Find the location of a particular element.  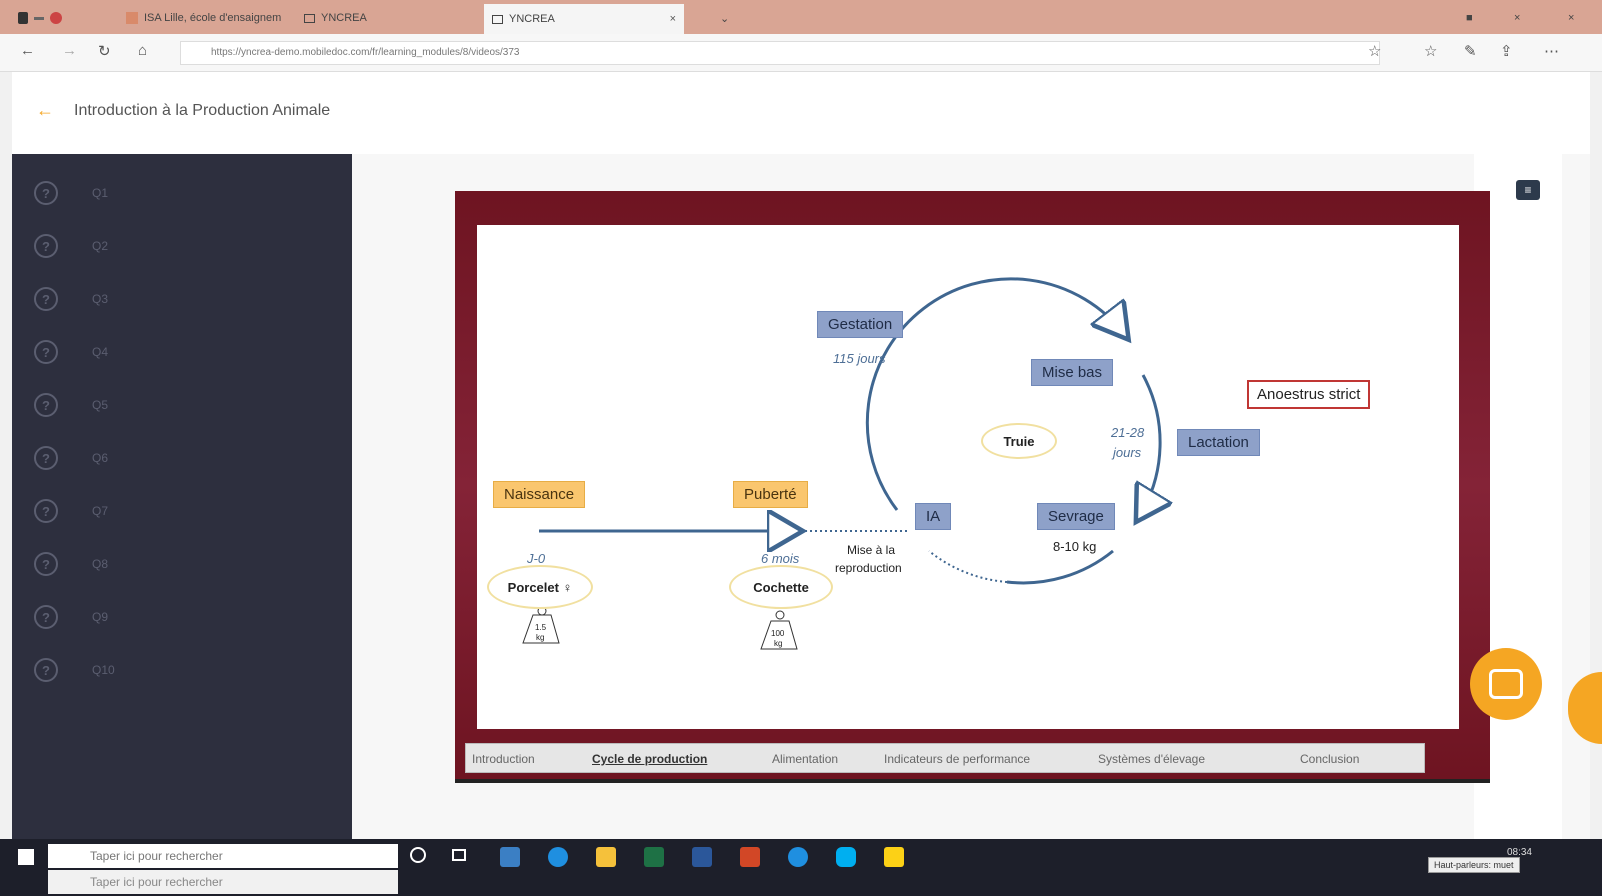

tab-isa: ISA Lille, école d'ensaignem is located at coordinates (203, 18).